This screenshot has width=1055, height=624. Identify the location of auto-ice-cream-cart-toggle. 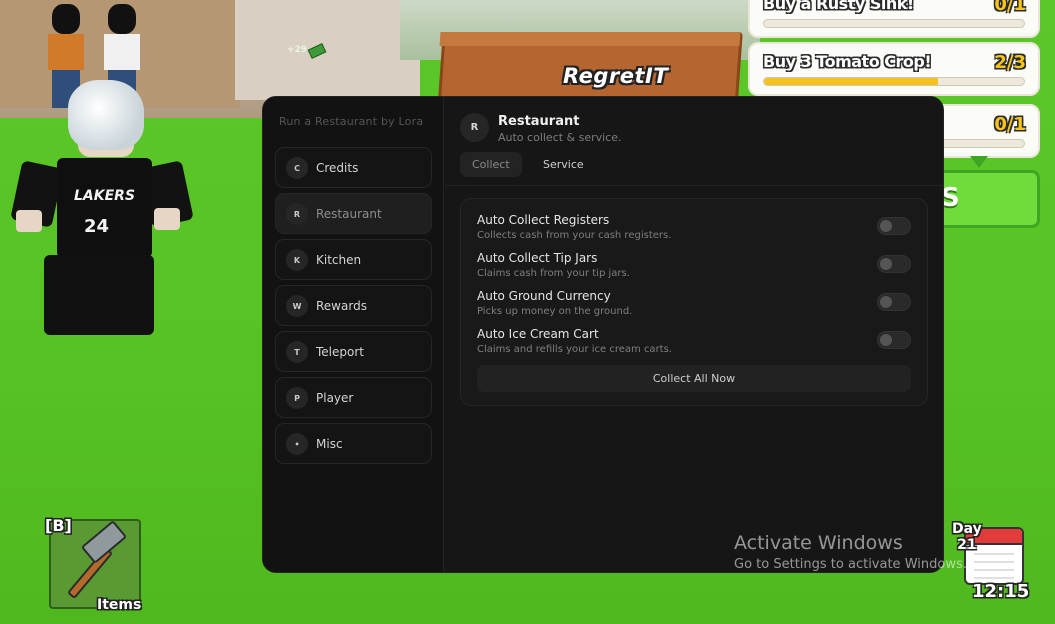
(894, 340).